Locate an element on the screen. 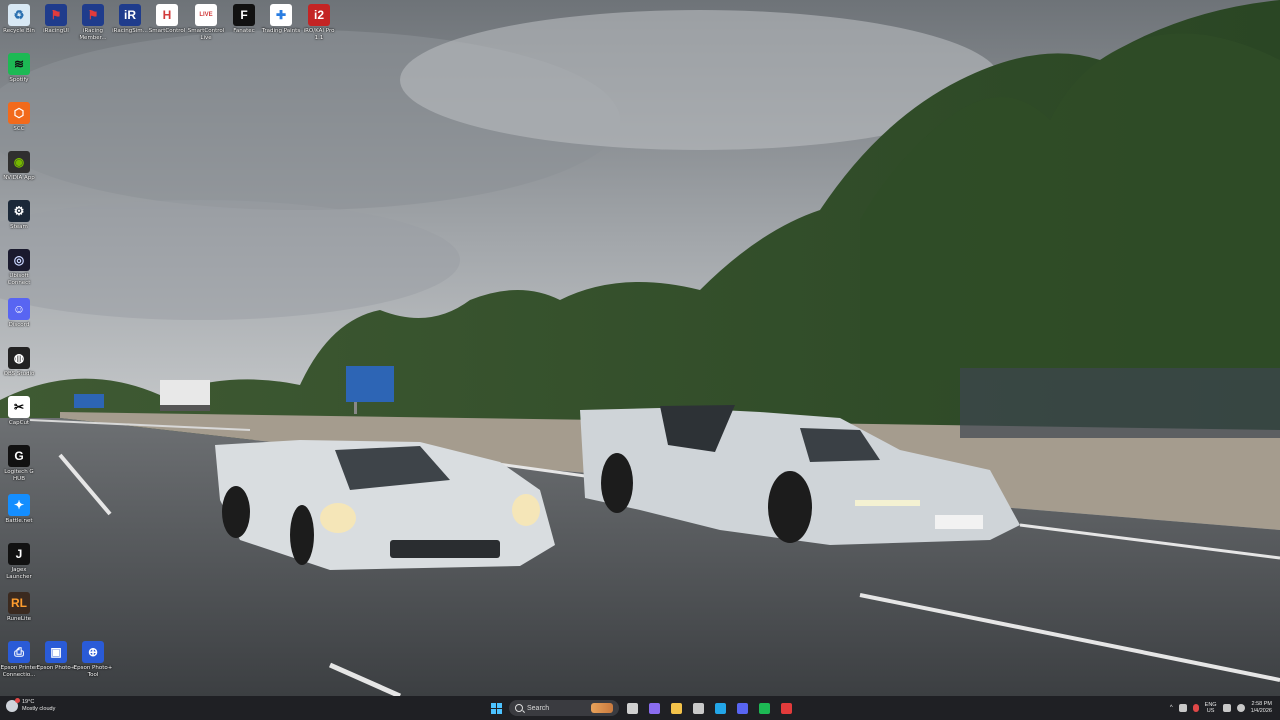 This screenshot has height=720, width=1280. taskbar-app-file-explorer is located at coordinates (676, 708).